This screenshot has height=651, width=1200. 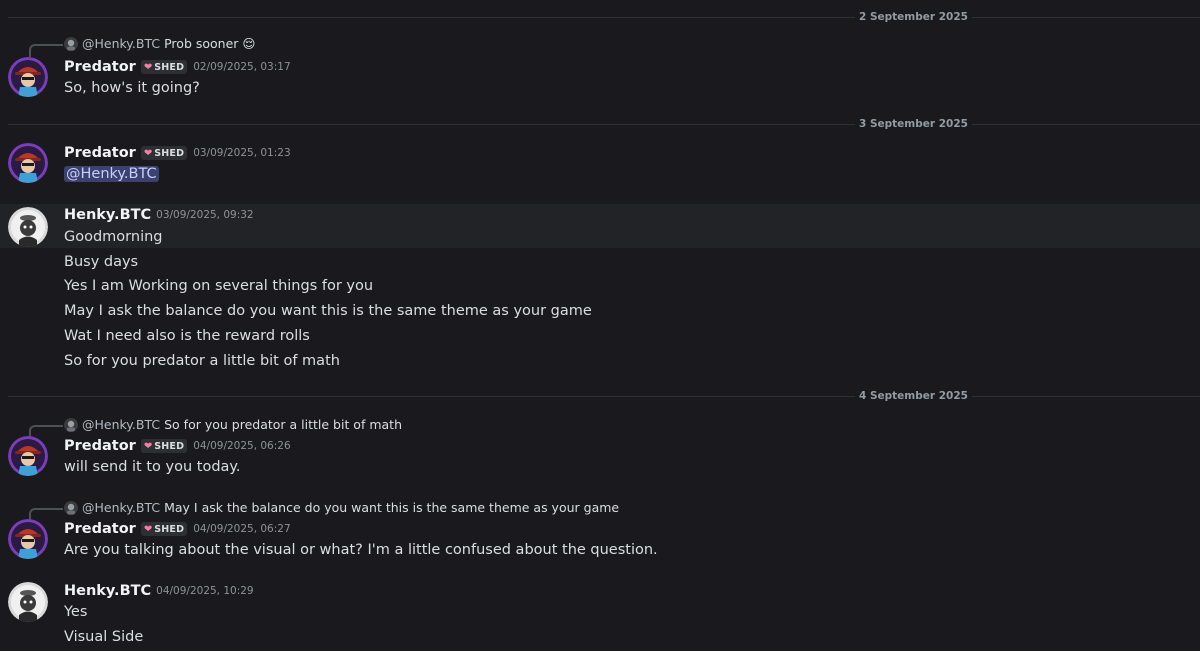 I want to click on message-text: Visual Side, so click(x=104, y=637).